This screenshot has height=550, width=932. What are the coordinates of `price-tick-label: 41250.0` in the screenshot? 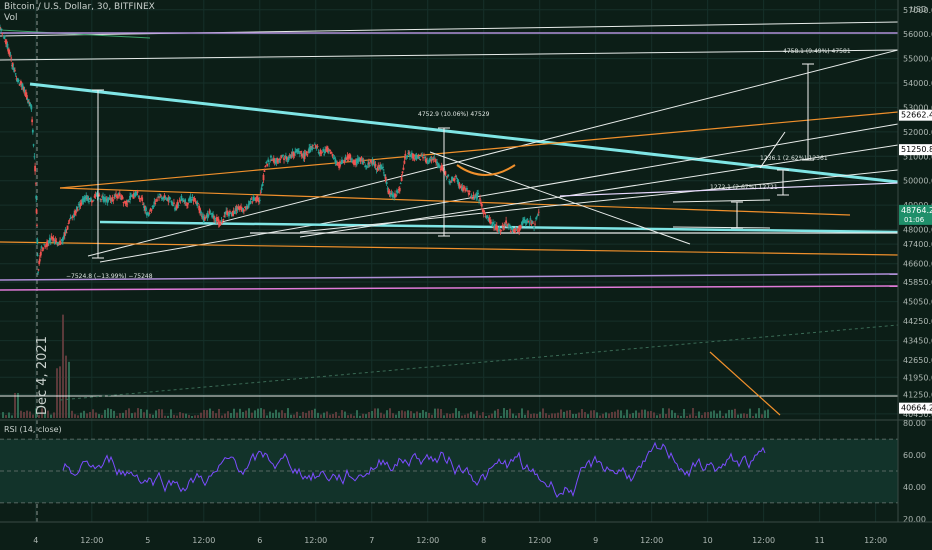 It's located at (917, 394).